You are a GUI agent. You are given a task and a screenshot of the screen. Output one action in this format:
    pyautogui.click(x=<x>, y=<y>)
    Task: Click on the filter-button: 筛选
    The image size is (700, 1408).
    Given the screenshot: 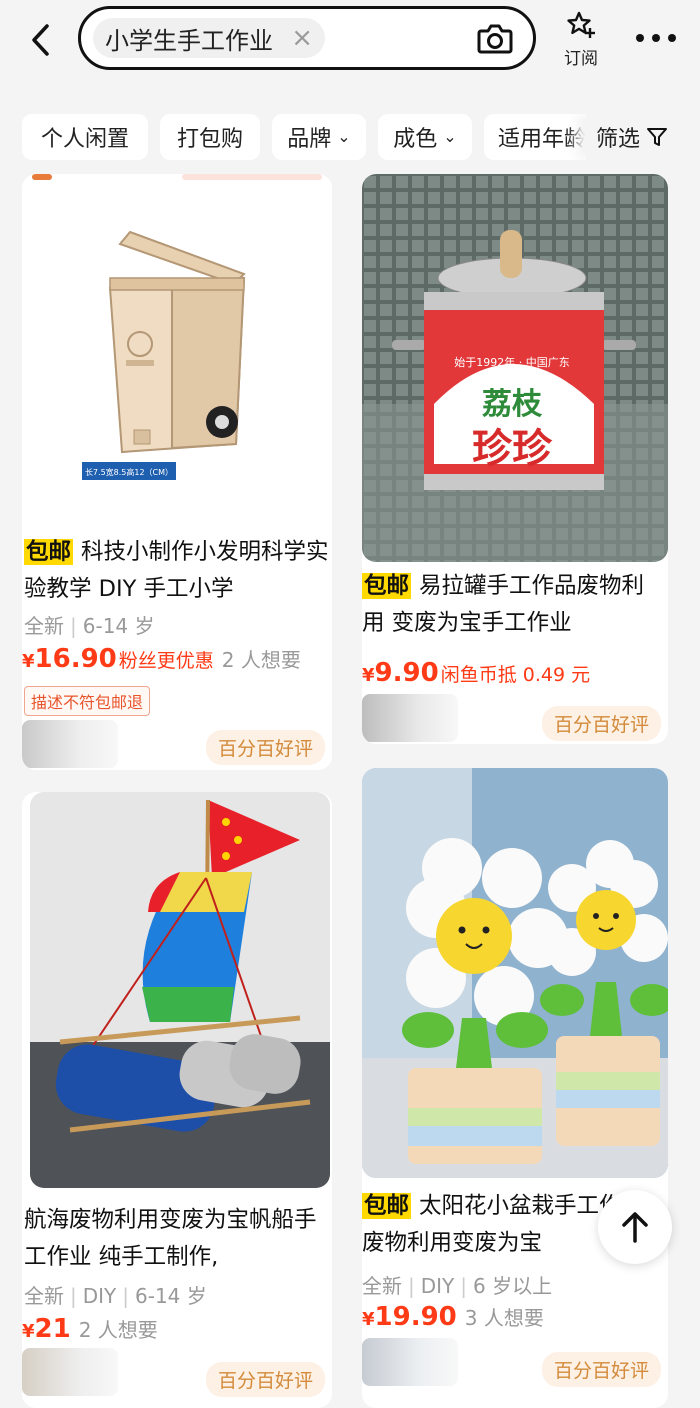 What is the action you would take?
    pyautogui.click(x=643, y=137)
    